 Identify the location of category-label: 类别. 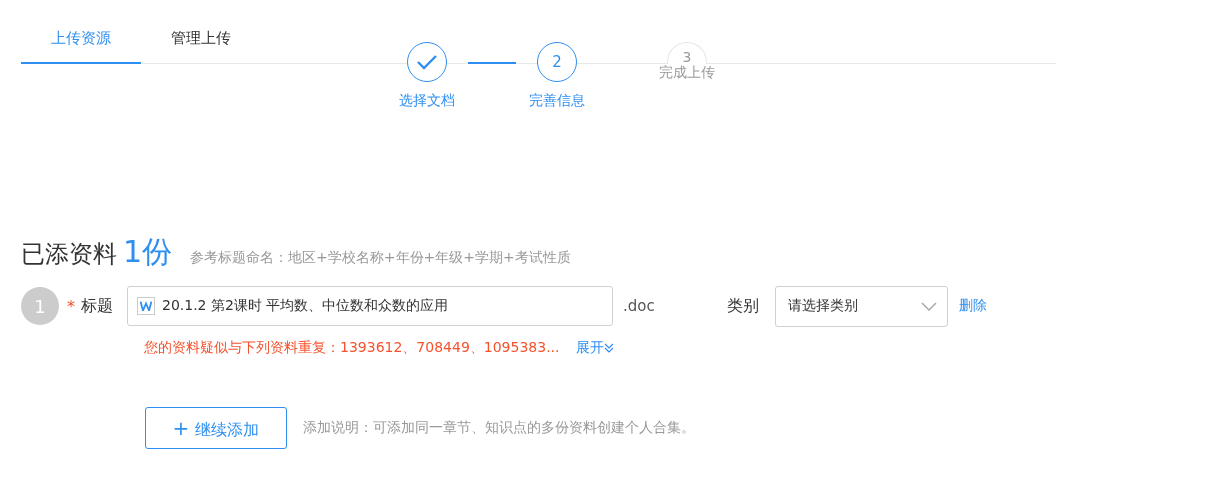
(743, 306).